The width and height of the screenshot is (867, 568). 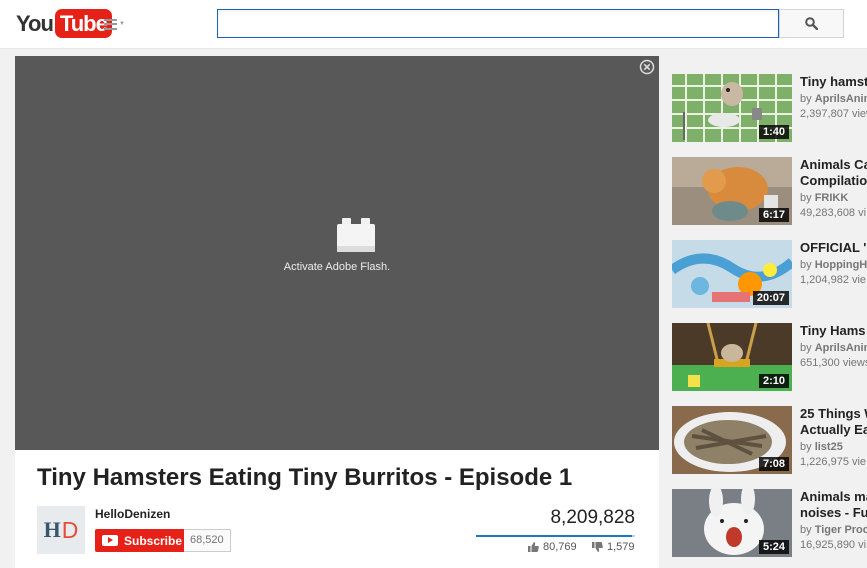 What do you see at coordinates (841, 265) in the screenshot?
I see `channel-link: HoppingH` at bounding box center [841, 265].